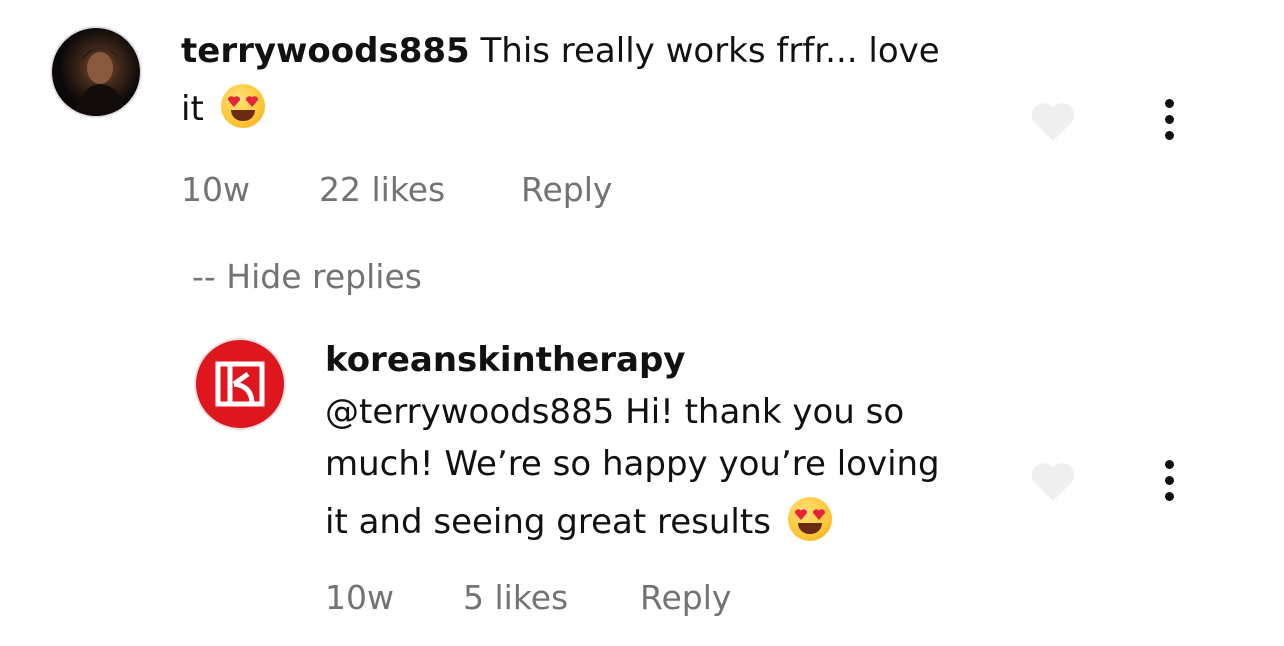 The height and width of the screenshot is (646, 1284). I want to click on like-heart-icon, so click(1053, 122).